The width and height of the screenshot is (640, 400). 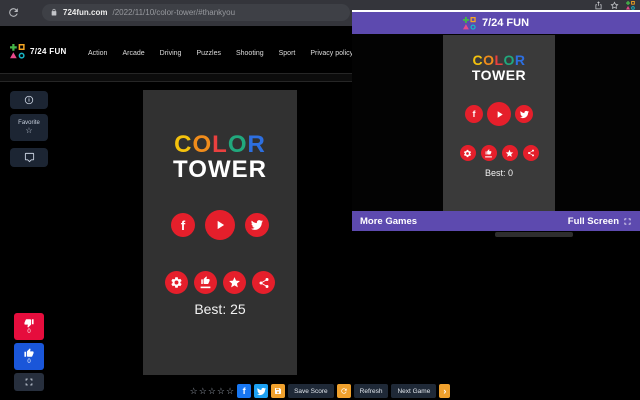 I want to click on chevron-right-icon: ›, so click(x=445, y=390).